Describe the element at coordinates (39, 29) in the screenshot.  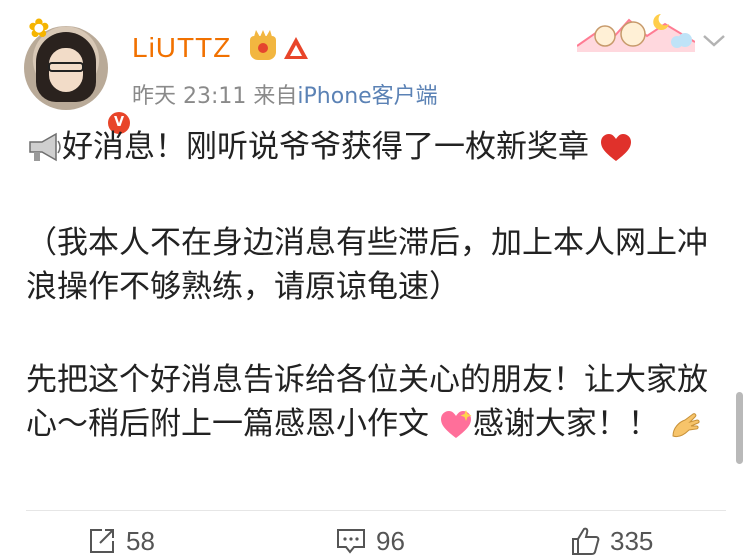
I see `sunflower-icon: ✿` at that location.